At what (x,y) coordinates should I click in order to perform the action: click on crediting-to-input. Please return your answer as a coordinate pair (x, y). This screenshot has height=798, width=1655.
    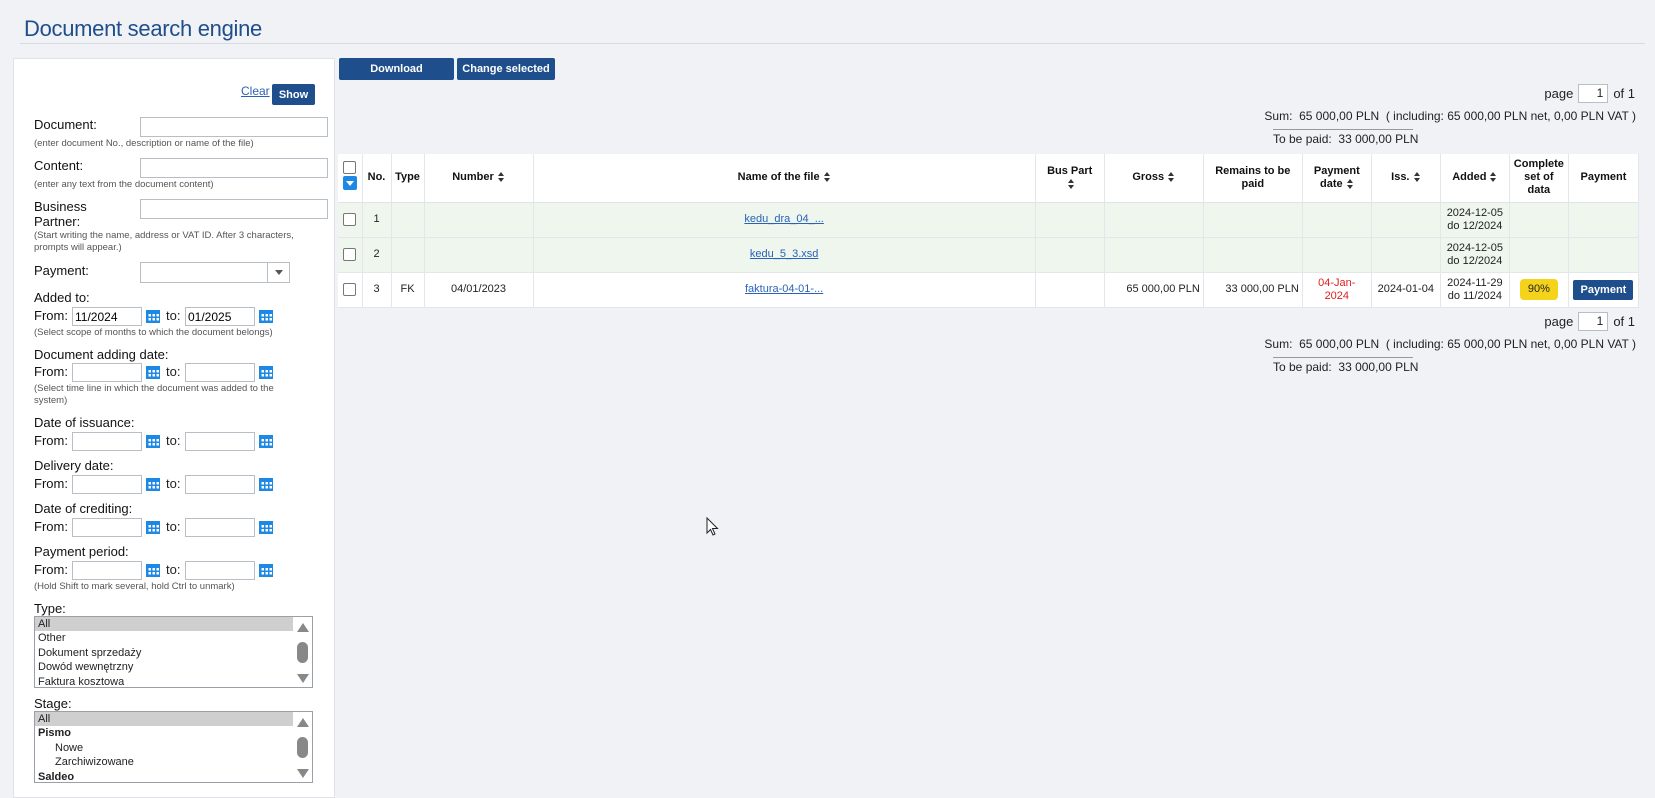
    Looking at the image, I should click on (220, 527).